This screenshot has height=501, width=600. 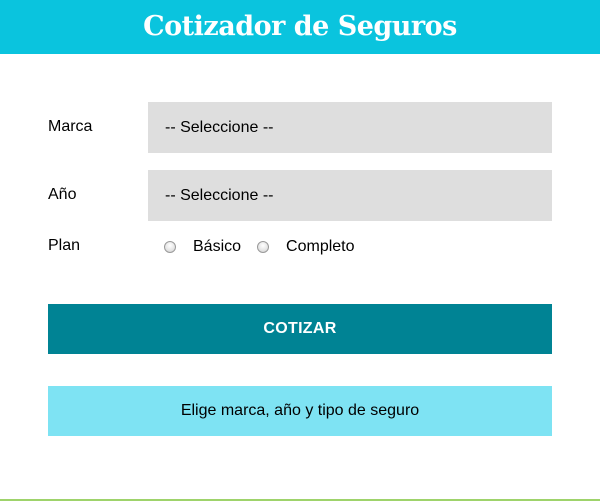 I want to click on plan-completo-radio, so click(x=263, y=247).